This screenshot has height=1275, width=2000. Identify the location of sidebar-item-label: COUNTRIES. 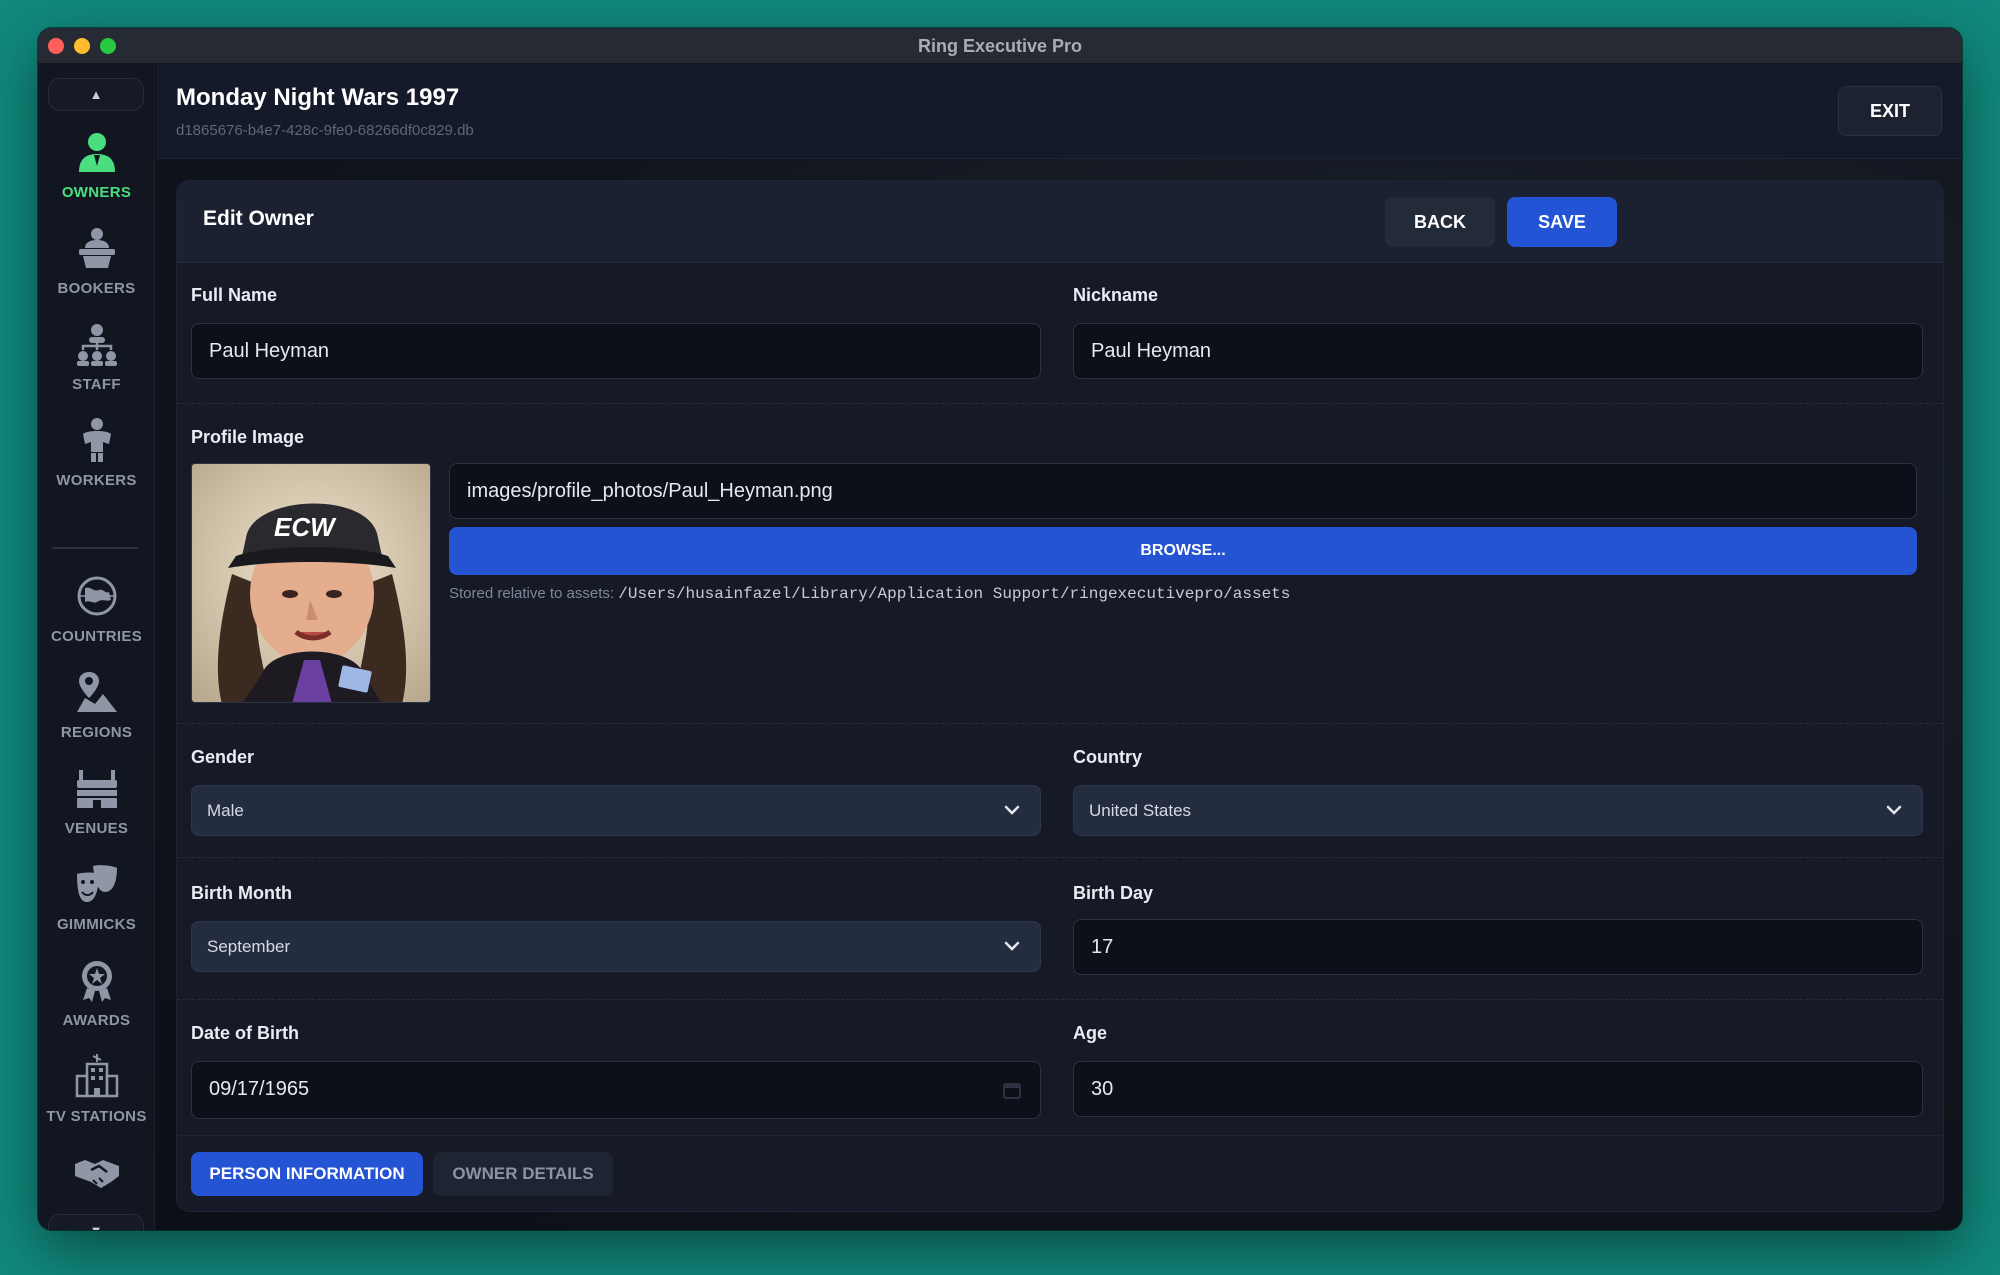
(96, 636).